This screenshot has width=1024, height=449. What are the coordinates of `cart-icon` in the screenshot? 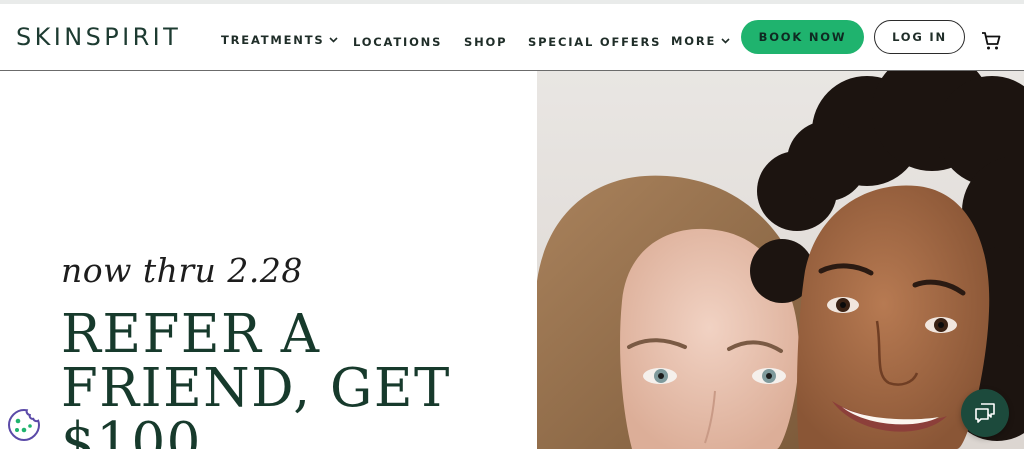 It's located at (991, 41).